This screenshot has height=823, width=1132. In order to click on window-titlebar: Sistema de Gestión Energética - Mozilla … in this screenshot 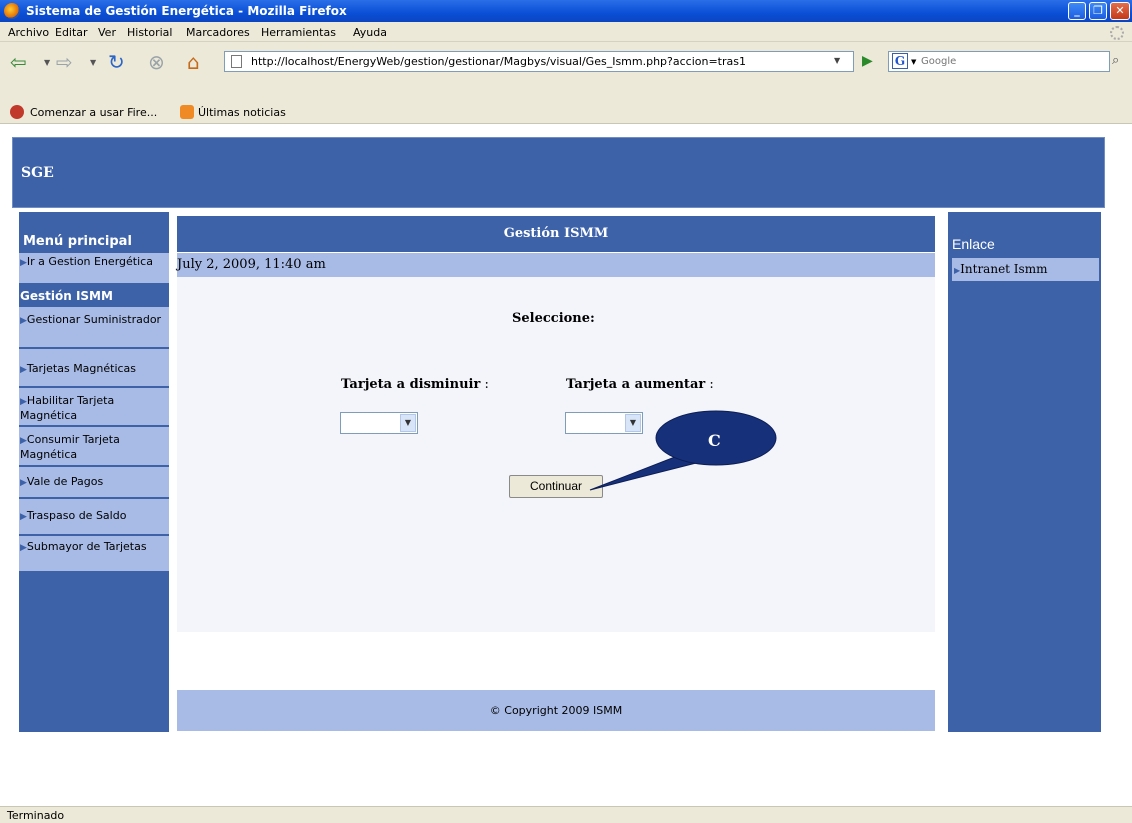, I will do `click(566, 11)`.